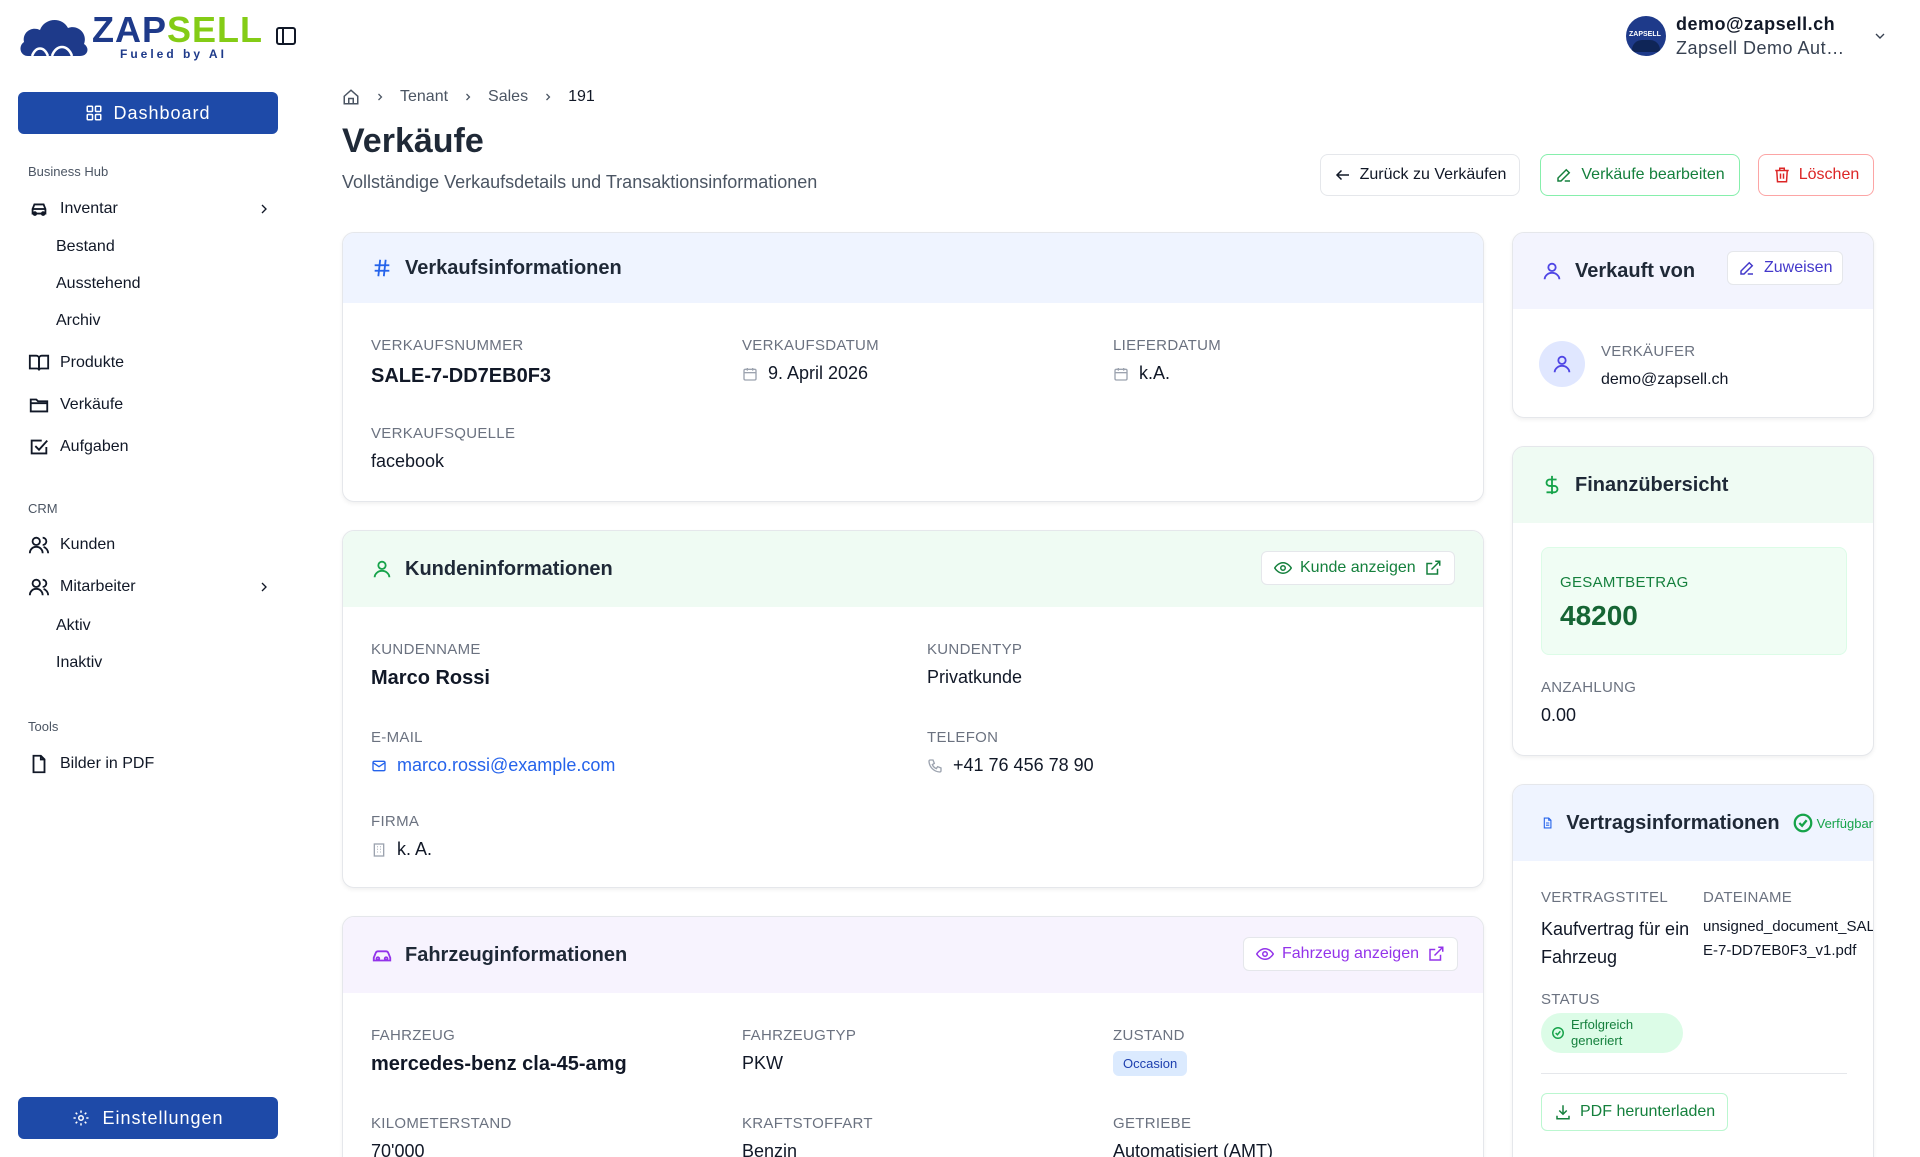  I want to click on delete-button: Löschen, so click(1816, 175).